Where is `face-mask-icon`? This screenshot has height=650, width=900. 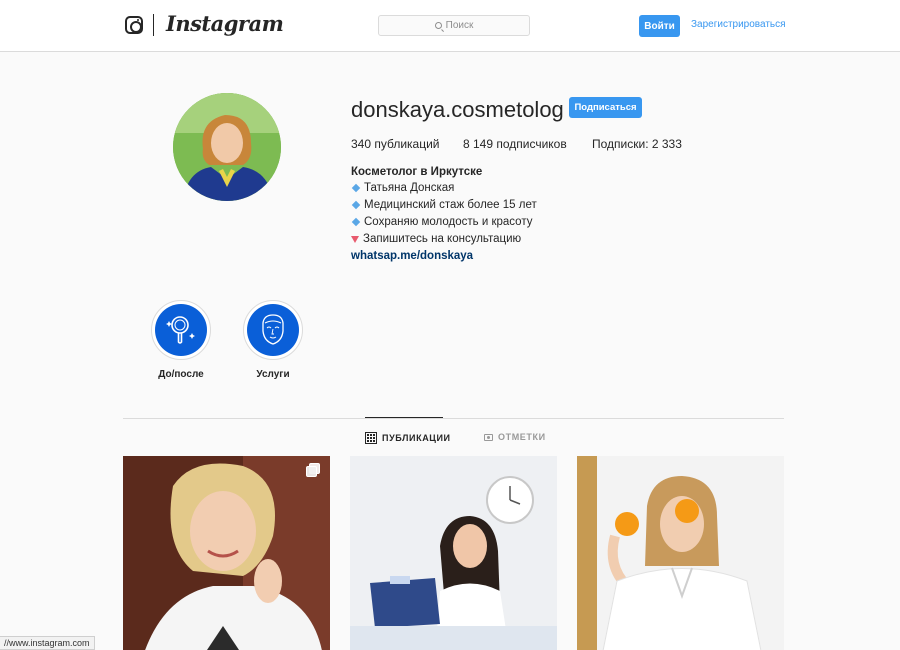 face-mask-icon is located at coordinates (273, 329).